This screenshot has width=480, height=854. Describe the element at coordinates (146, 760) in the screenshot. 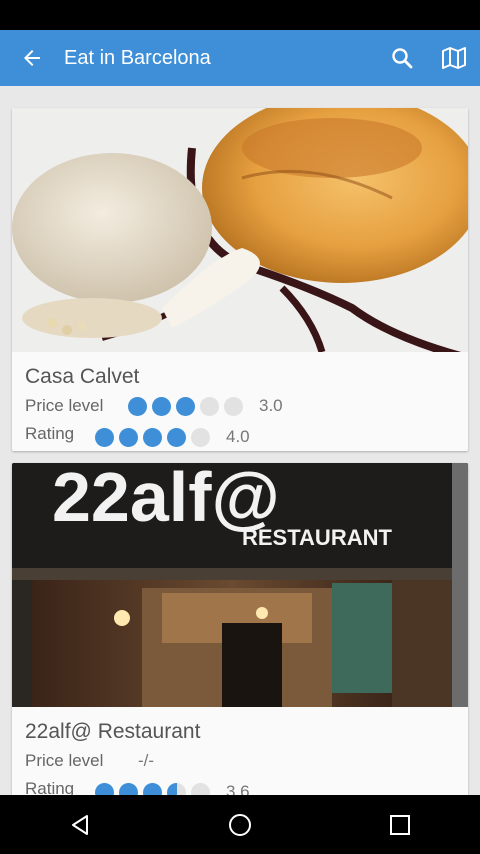

I see `price-level-value: -/-` at that location.